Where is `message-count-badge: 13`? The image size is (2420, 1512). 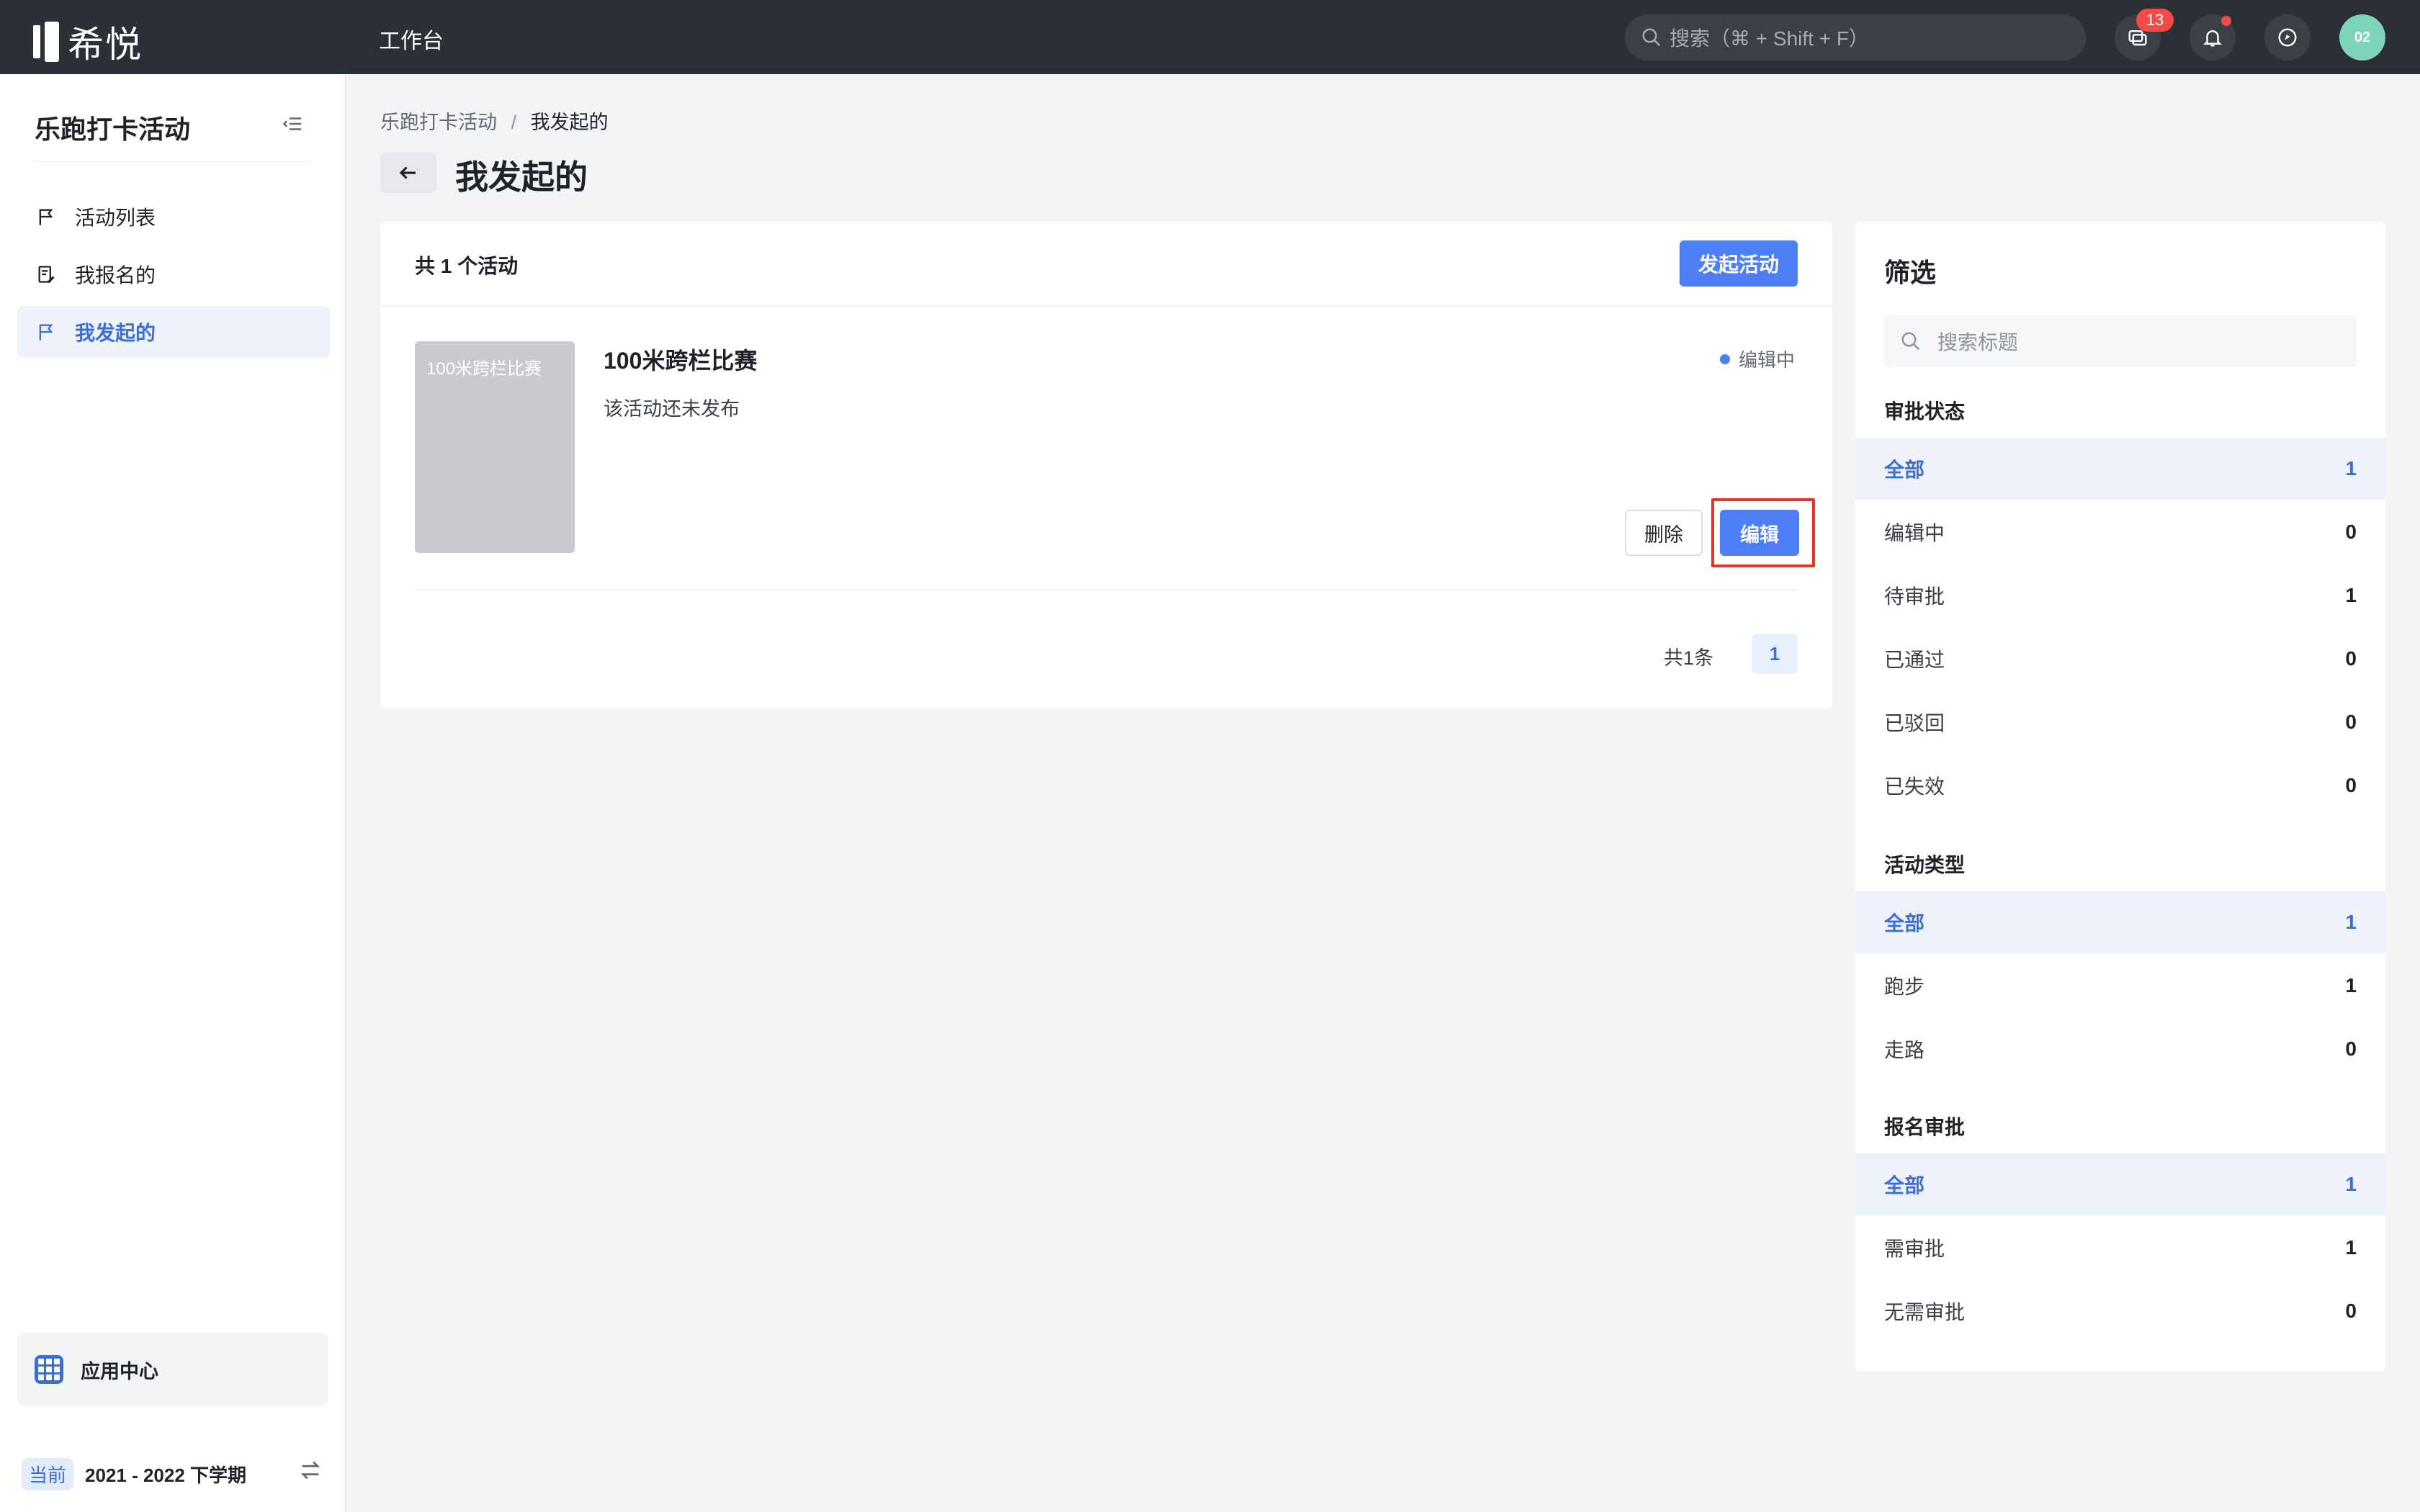
message-count-badge: 13 is located at coordinates (2155, 20).